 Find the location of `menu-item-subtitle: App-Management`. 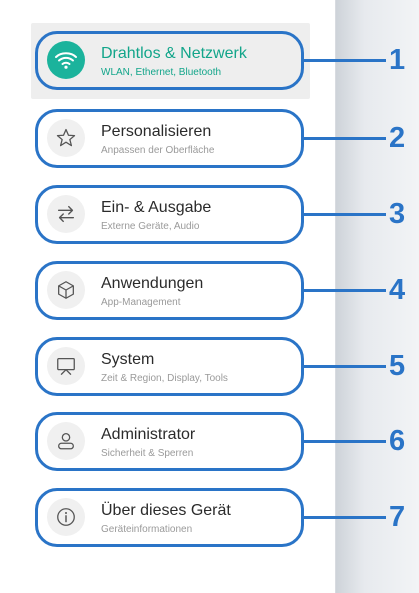

menu-item-subtitle: App-Management is located at coordinates (141, 302).